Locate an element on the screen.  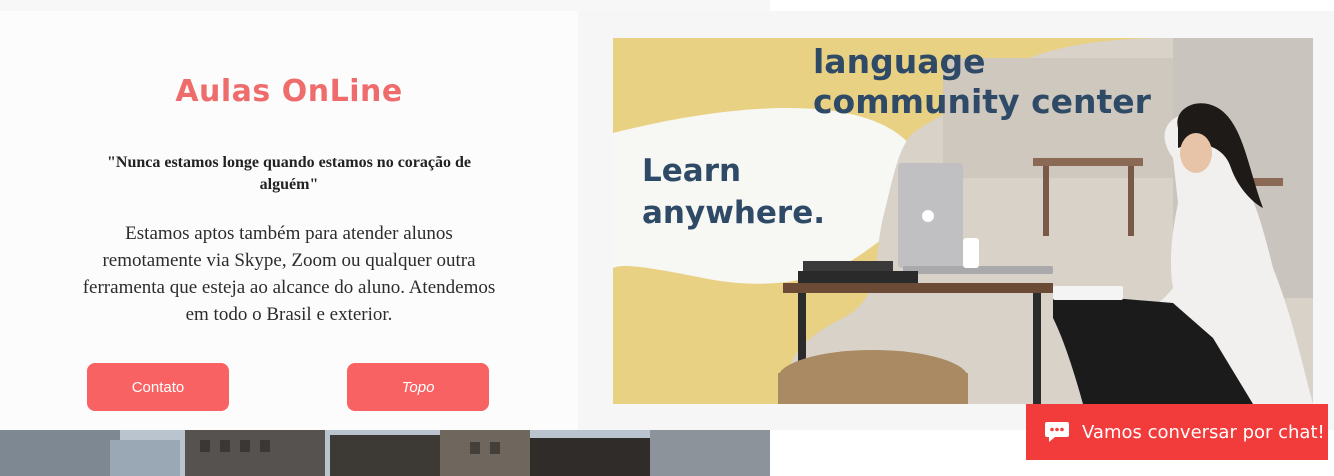
city-skyline-illustration is located at coordinates (385, 453).